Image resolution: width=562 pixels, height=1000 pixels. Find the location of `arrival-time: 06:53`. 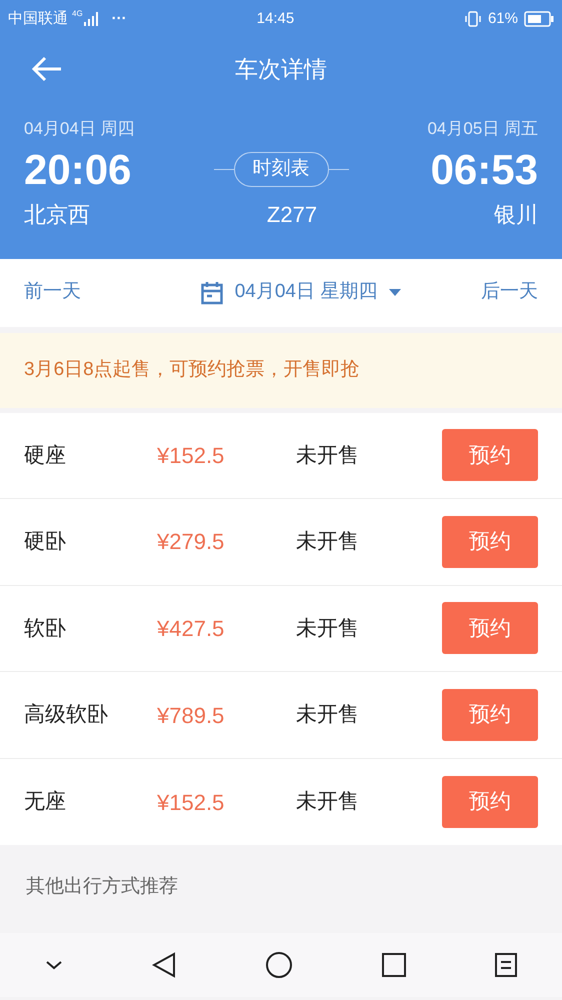

arrival-time: 06:53 is located at coordinates (484, 169).